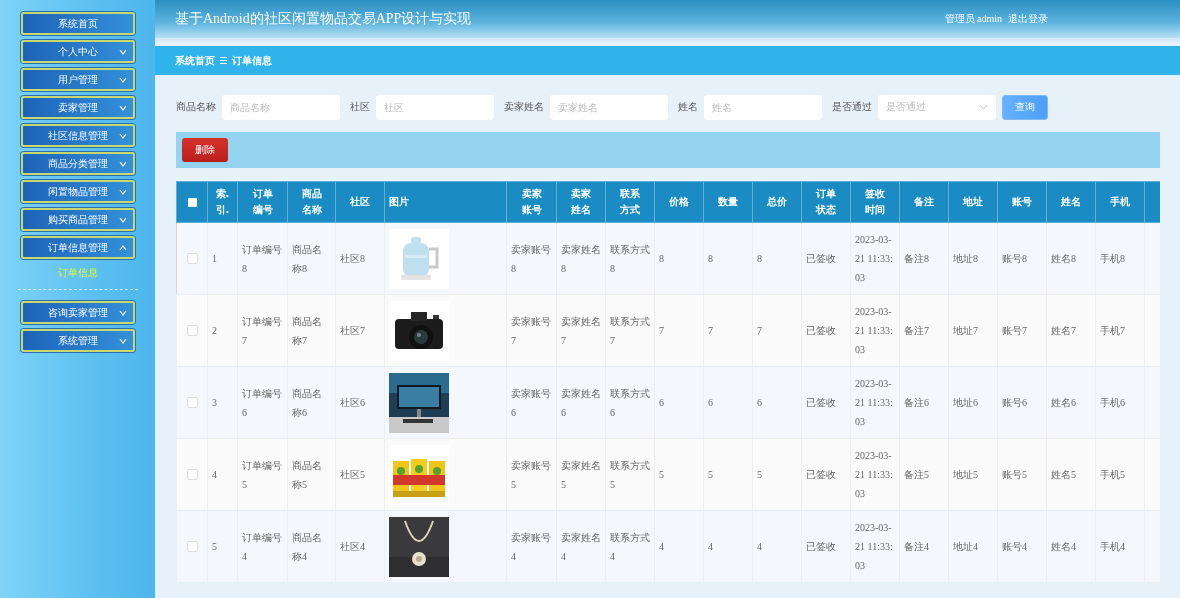 This screenshot has width=1180, height=598. What do you see at coordinates (192, 202) in the screenshot?
I see `select-all-checkbox` at bounding box center [192, 202].